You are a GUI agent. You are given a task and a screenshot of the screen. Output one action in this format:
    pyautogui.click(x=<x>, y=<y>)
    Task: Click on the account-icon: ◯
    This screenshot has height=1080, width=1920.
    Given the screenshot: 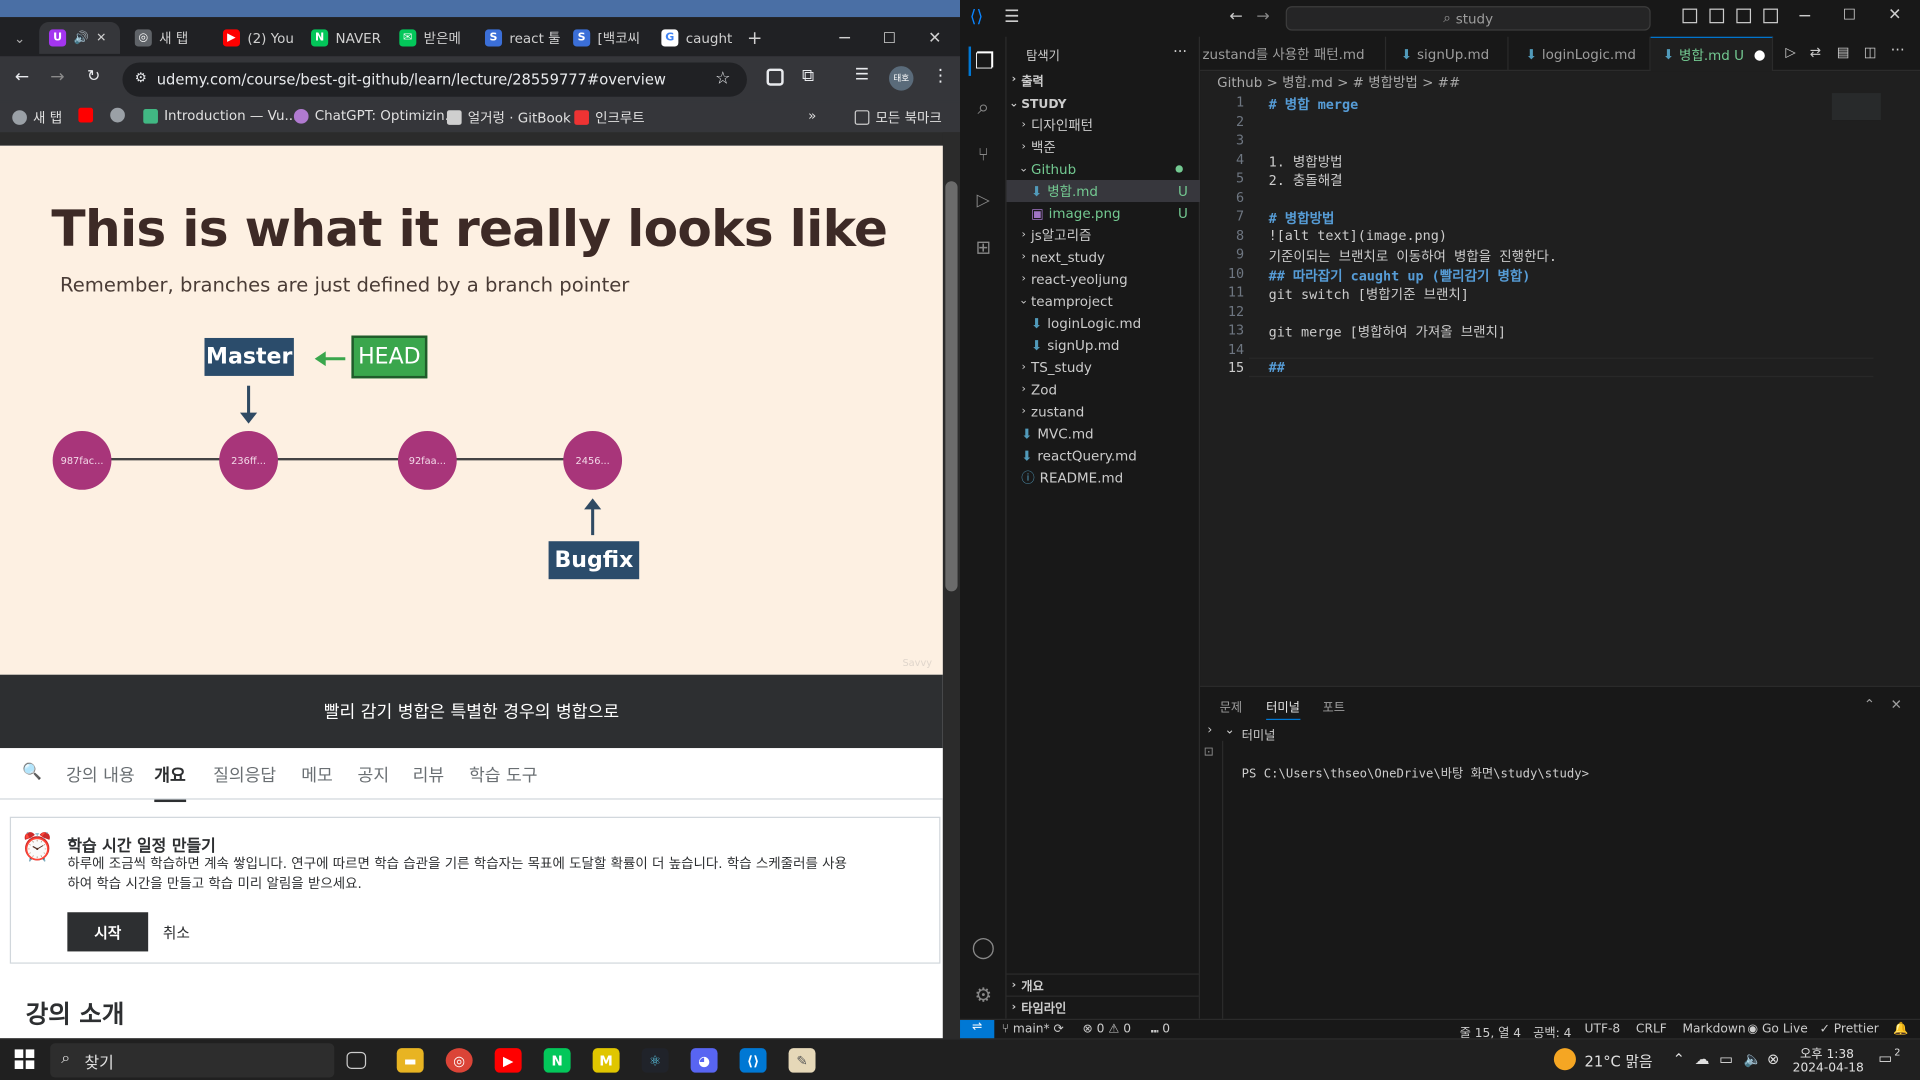 What is the action you would take?
    pyautogui.click(x=983, y=947)
    